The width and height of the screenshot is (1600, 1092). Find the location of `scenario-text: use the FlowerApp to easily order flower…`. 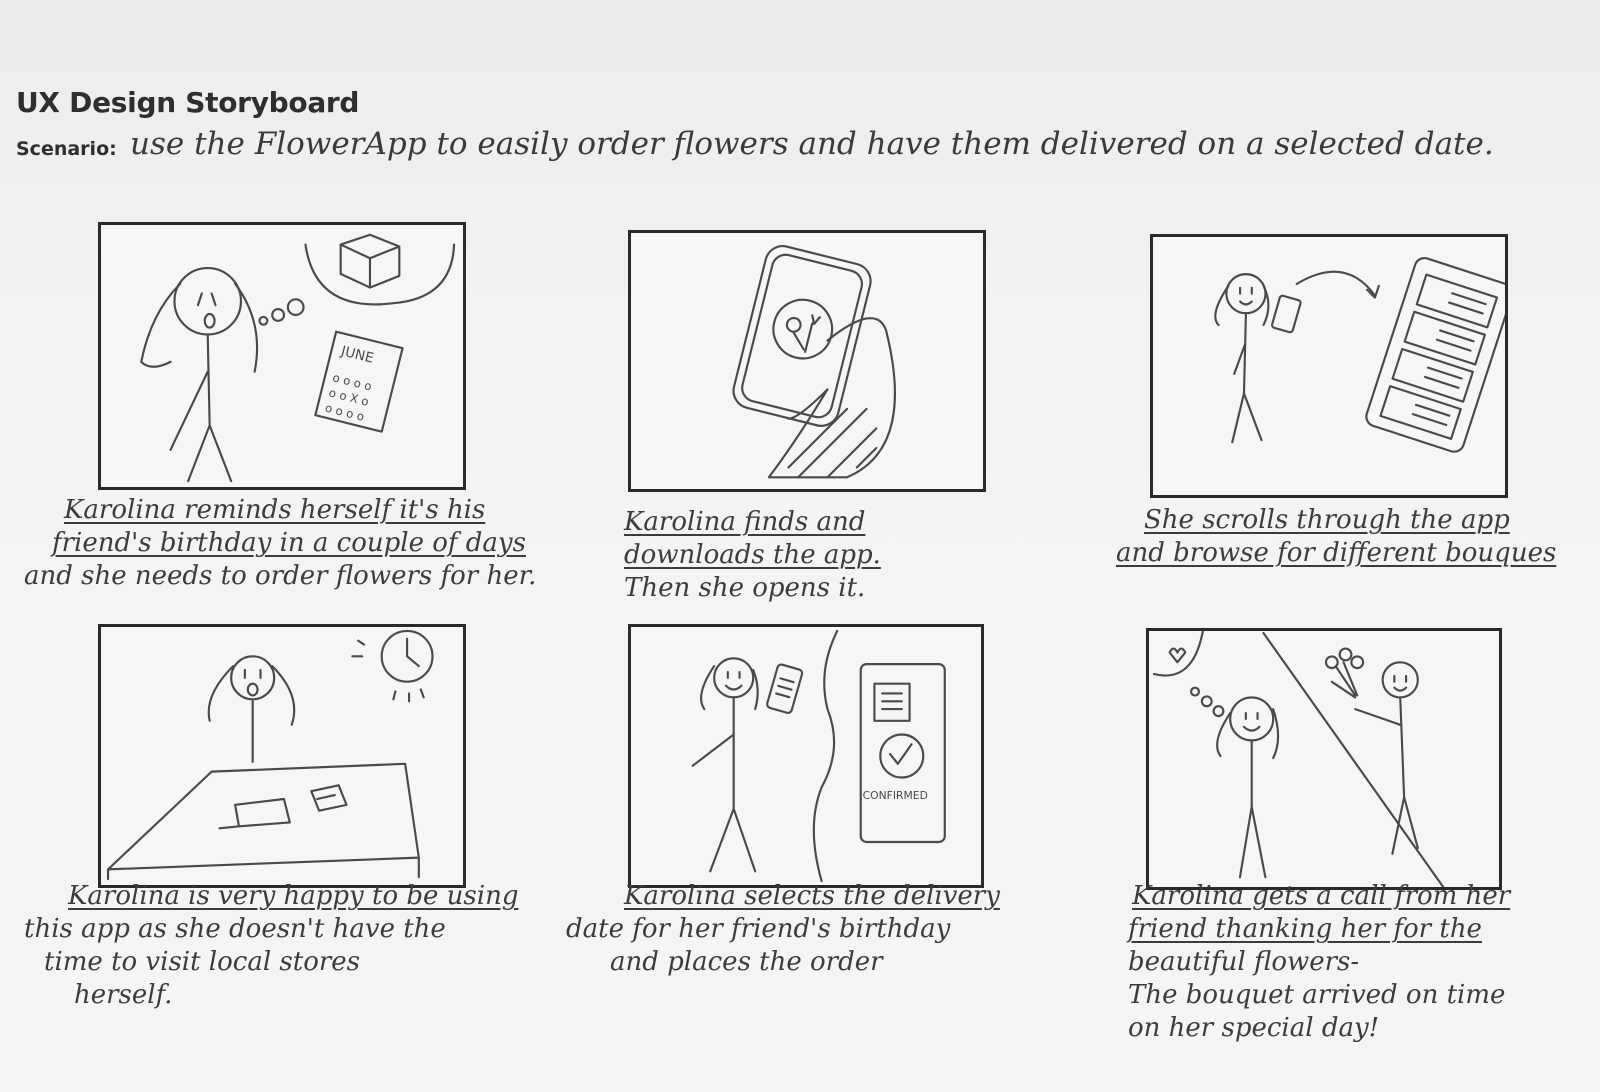

scenario-text: use the FlowerApp to easily order flower… is located at coordinates (812, 144).